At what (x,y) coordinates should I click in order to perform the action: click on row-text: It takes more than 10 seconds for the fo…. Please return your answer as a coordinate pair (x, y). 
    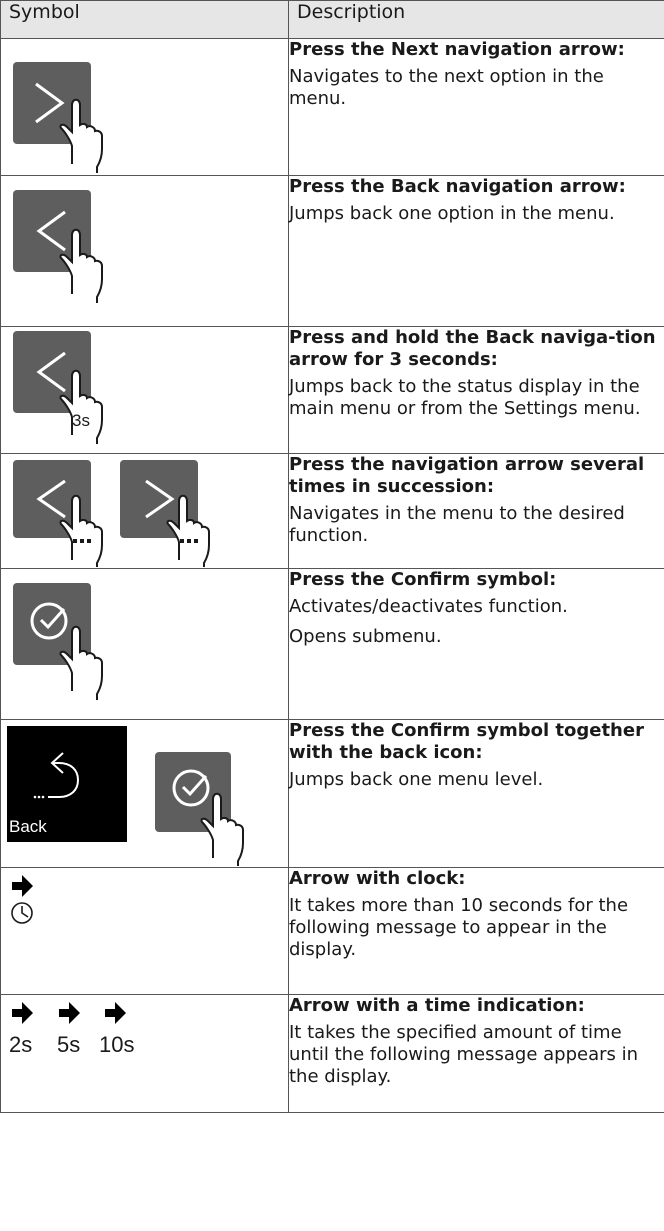
    Looking at the image, I should click on (459, 927).